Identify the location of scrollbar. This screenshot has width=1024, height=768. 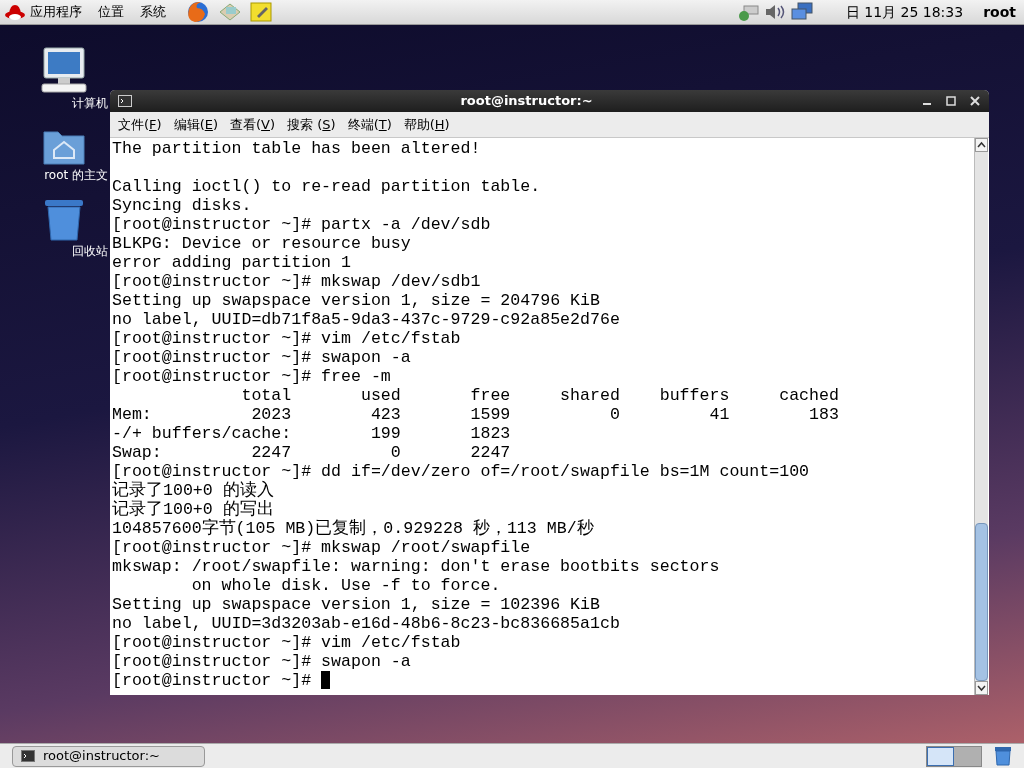
(981, 416).